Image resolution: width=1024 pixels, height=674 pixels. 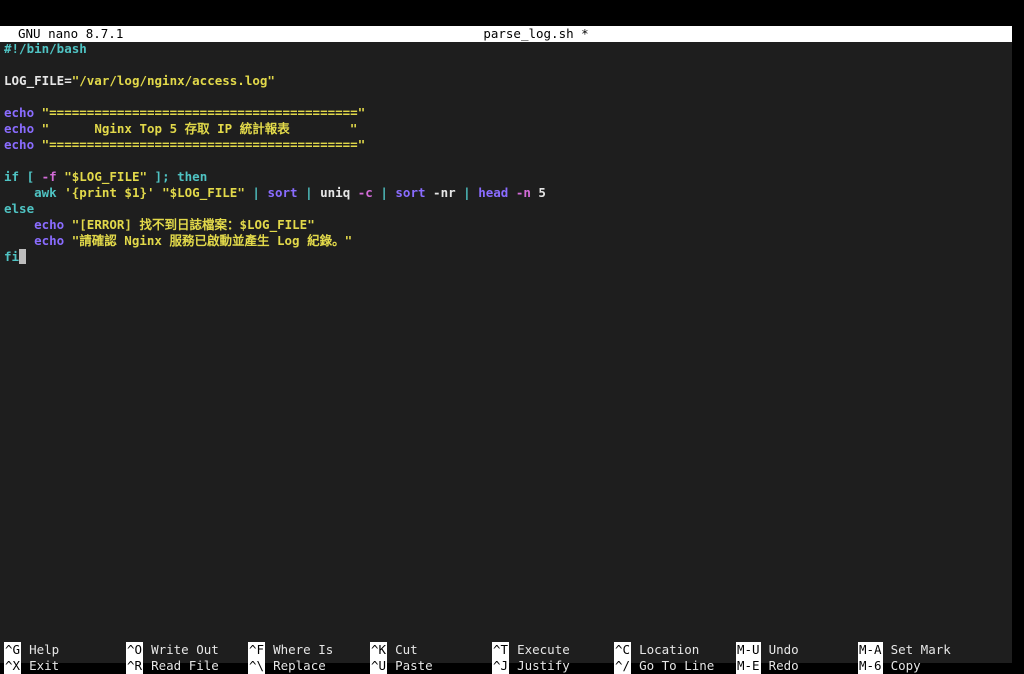 I want to click on shortcut-label: Location, so click(x=669, y=649).